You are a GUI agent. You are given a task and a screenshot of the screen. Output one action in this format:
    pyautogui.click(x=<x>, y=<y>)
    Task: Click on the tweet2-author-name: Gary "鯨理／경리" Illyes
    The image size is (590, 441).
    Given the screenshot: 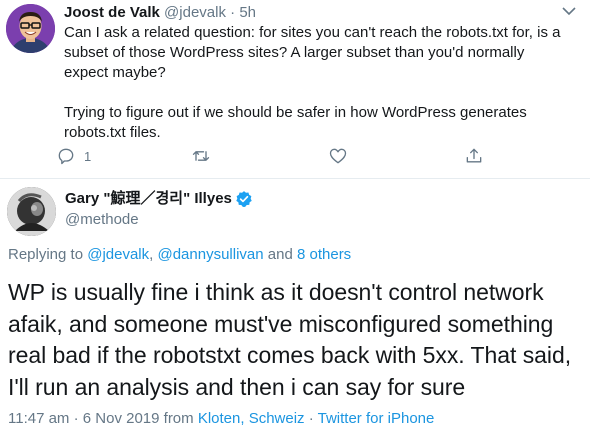 What is the action you would take?
    pyautogui.click(x=148, y=199)
    